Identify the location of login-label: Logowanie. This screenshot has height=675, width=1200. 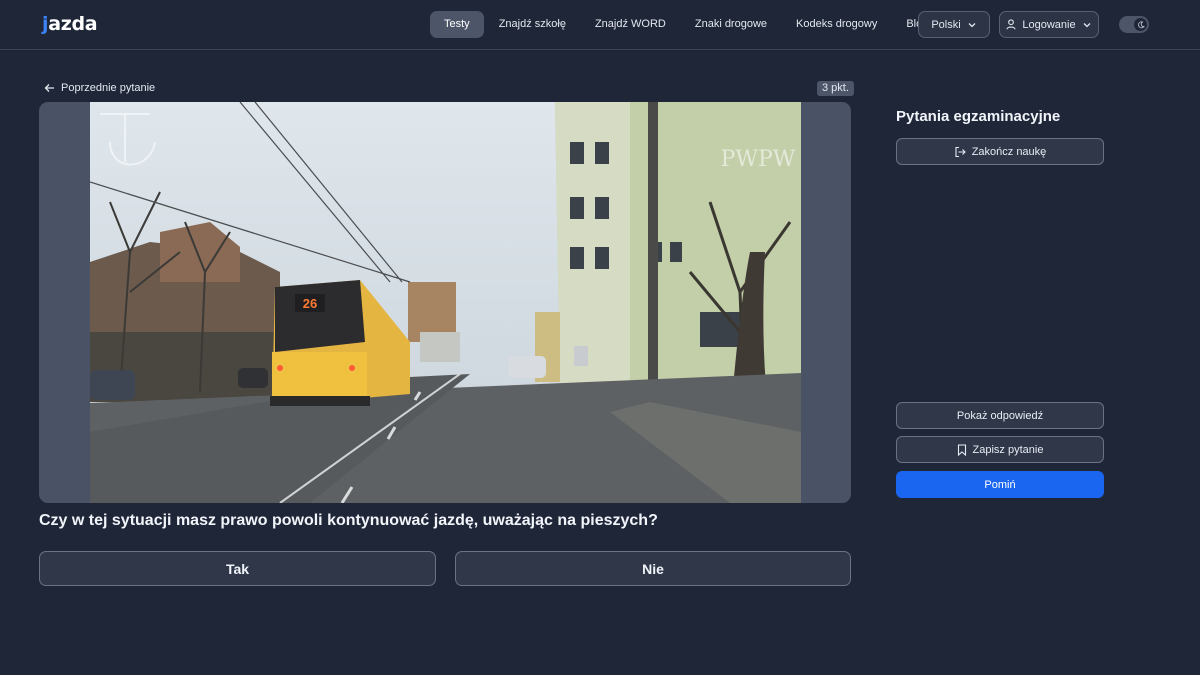
(1049, 24).